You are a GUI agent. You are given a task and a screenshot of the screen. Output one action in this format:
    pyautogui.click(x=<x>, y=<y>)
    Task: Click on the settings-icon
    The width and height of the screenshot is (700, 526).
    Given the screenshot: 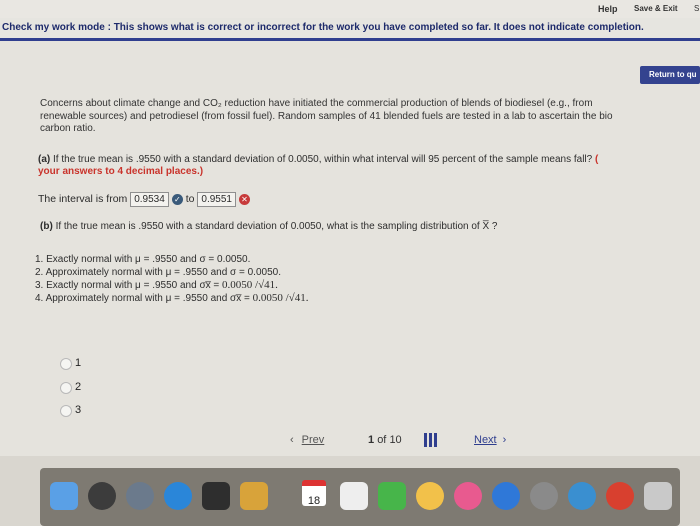 What is the action you would take?
    pyautogui.click(x=544, y=496)
    